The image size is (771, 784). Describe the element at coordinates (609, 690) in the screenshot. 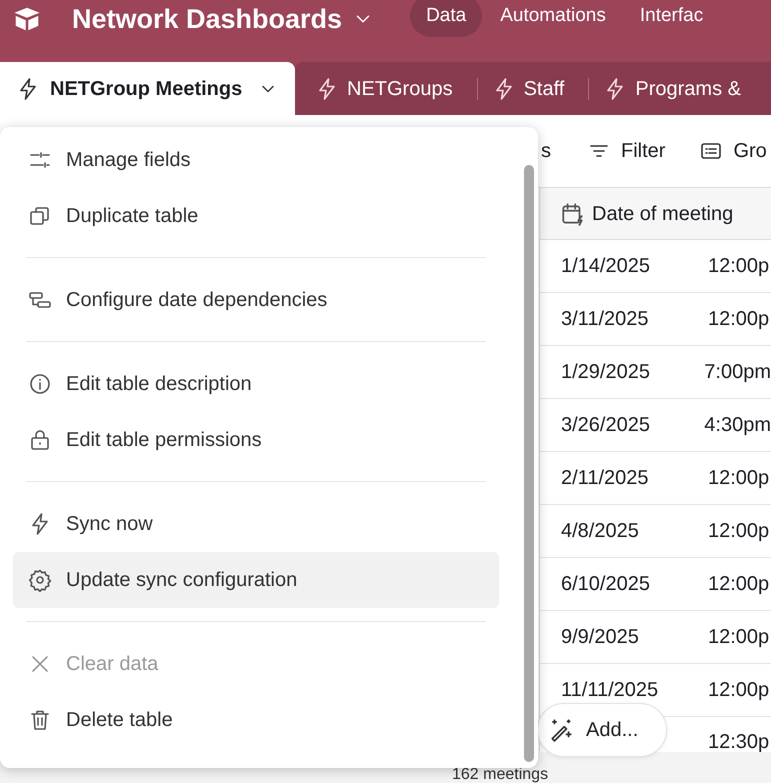

I see `date-cell: 11/11/2025` at that location.